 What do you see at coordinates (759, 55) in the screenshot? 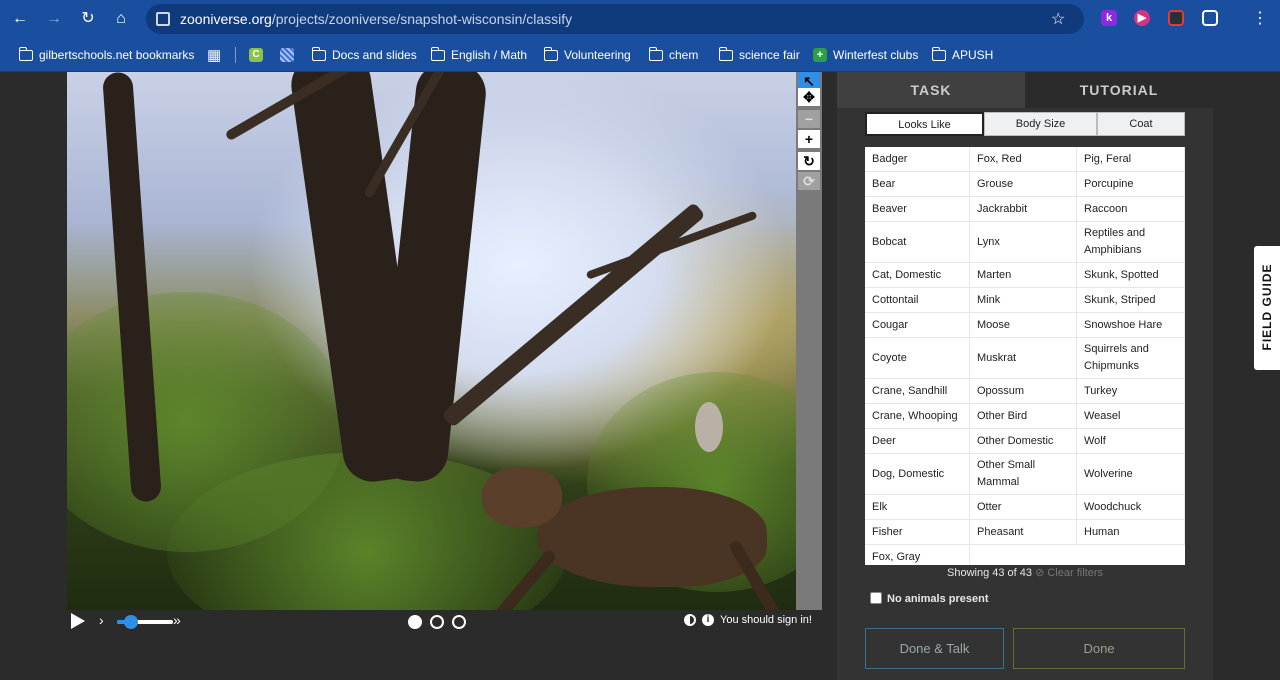
I see `bookmark-science-fair: science fair` at bounding box center [759, 55].